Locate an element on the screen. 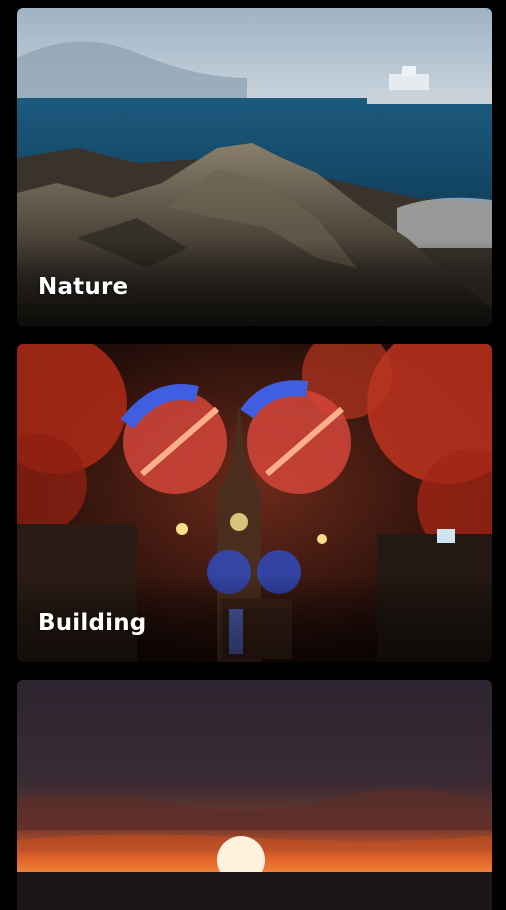 The height and width of the screenshot is (910, 506). category-label-nature: Nature is located at coordinates (83, 287).